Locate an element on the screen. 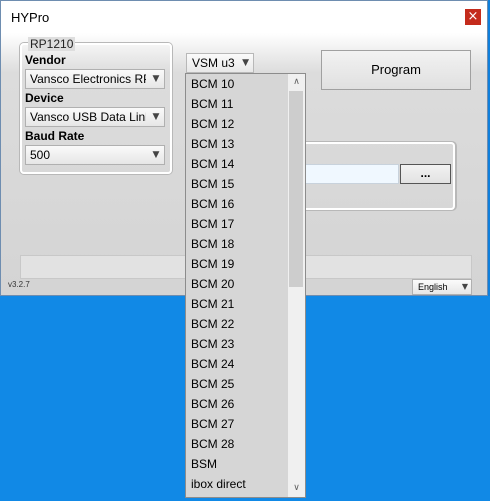 The width and height of the screenshot is (490, 501). vsm-value: VSM u3 is located at coordinates (213, 63).